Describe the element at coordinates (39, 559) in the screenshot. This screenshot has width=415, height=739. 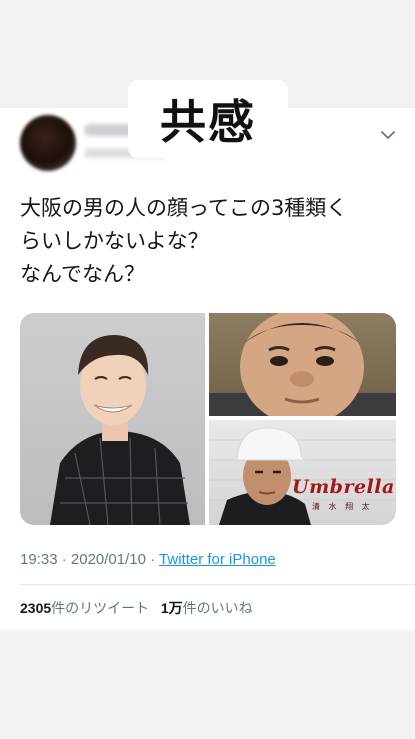
I see `tweet-time: 19:33` at that location.